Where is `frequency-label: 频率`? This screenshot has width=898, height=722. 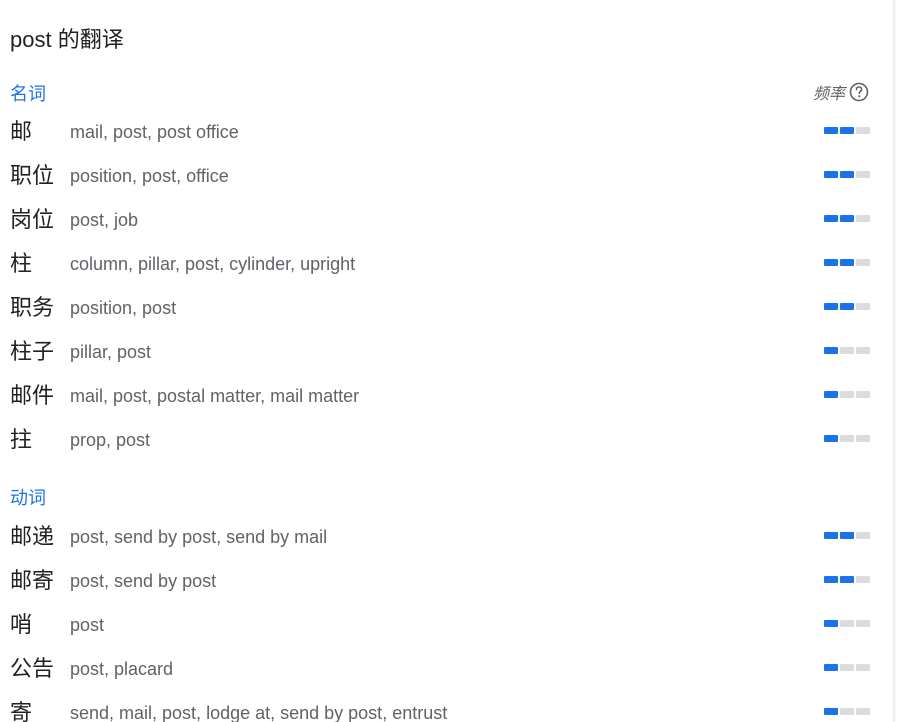 frequency-label: 频率 is located at coordinates (828, 94).